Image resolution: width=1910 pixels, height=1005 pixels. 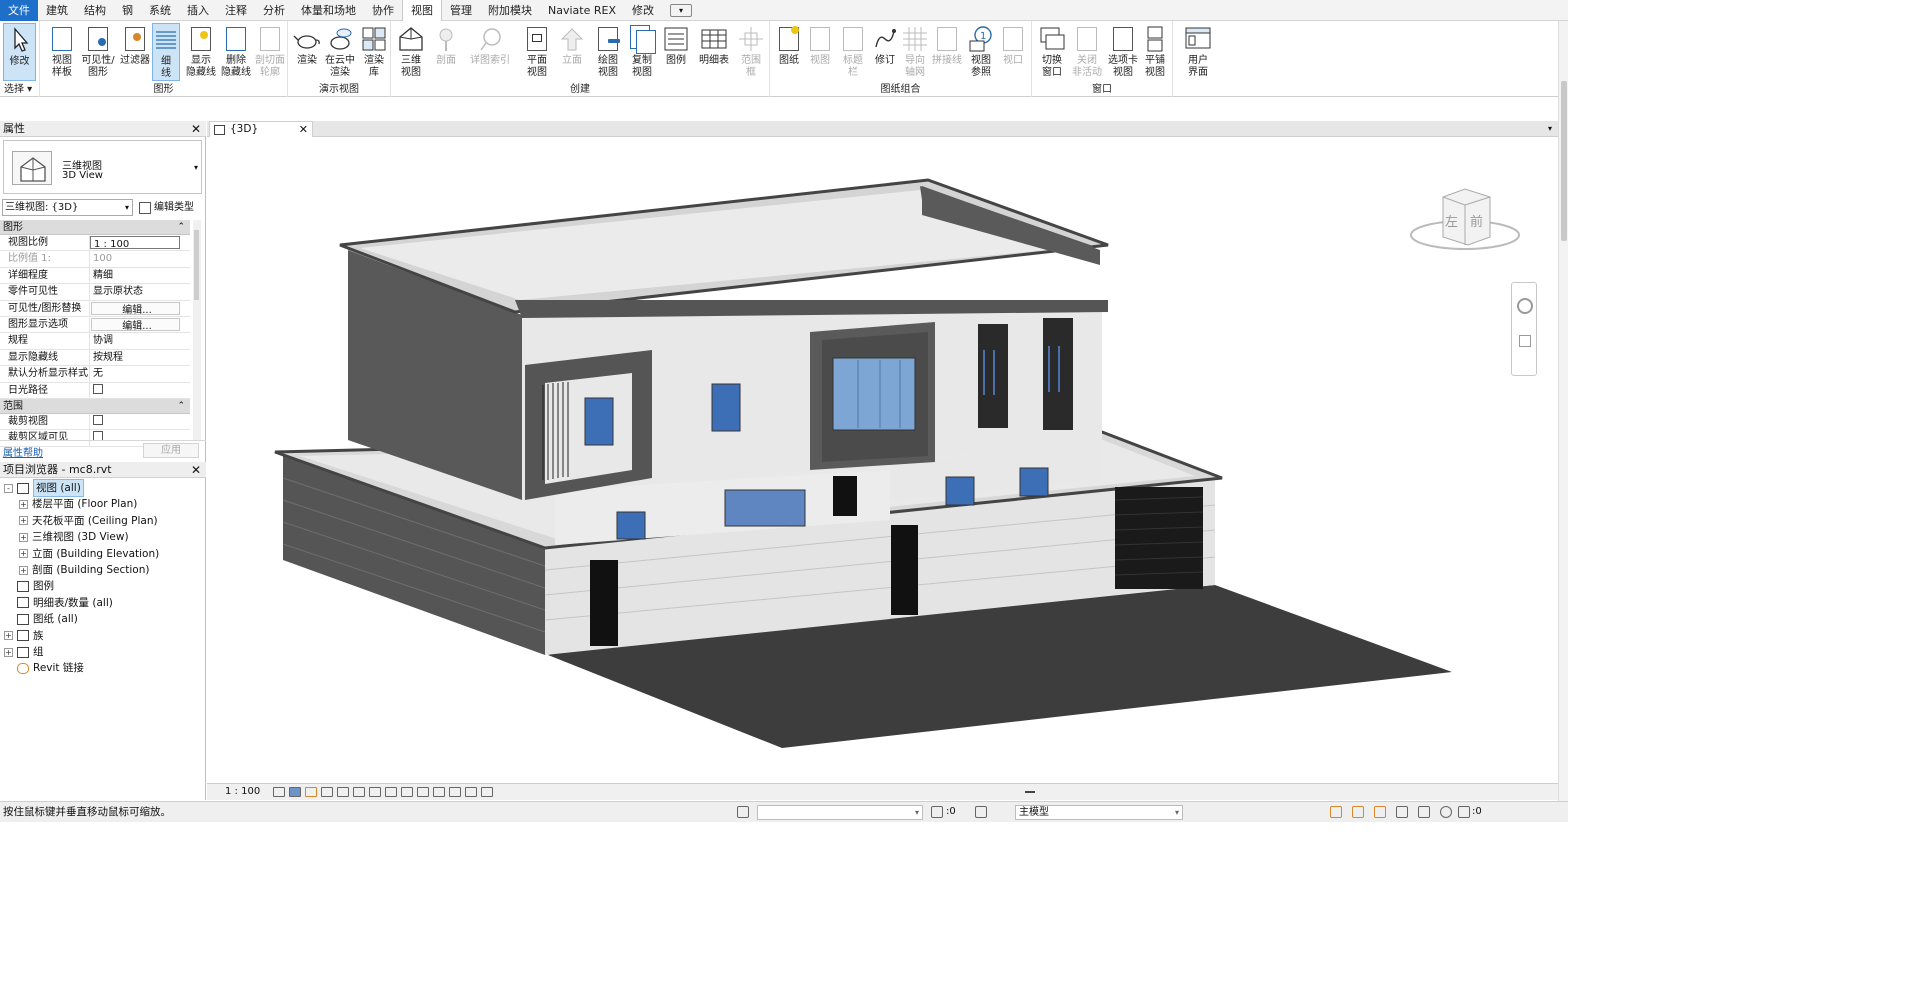 I want to click on viewports-button: 视口, so click(x=1013, y=45).